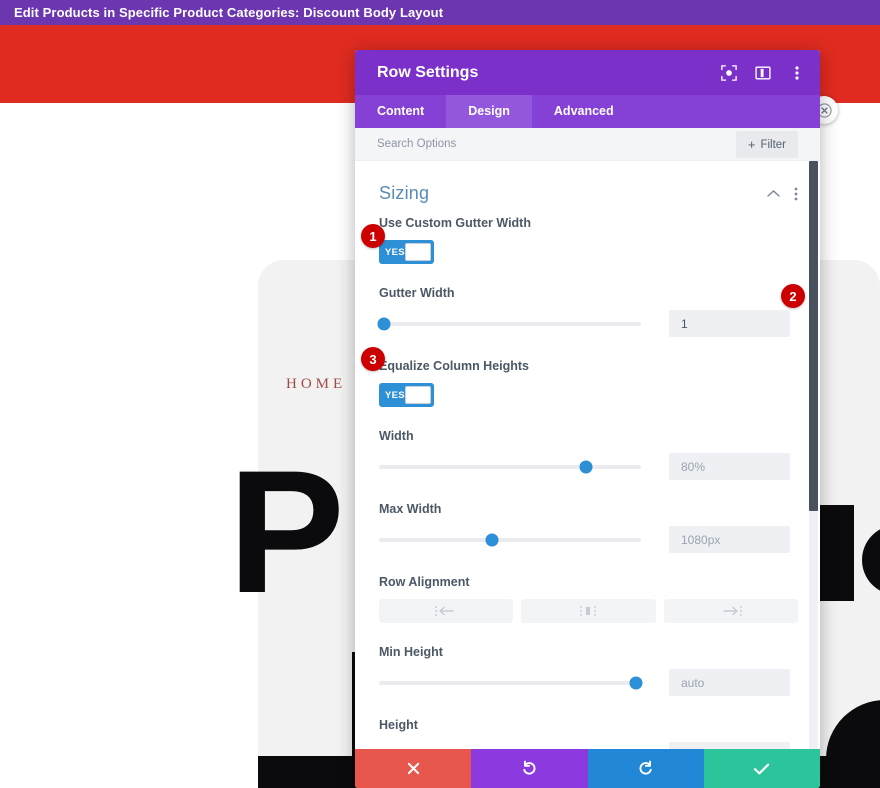 Image resolution: width=880 pixels, height=788 pixels. Describe the element at coordinates (489, 111) in the screenshot. I see `tab-design: Design` at that location.